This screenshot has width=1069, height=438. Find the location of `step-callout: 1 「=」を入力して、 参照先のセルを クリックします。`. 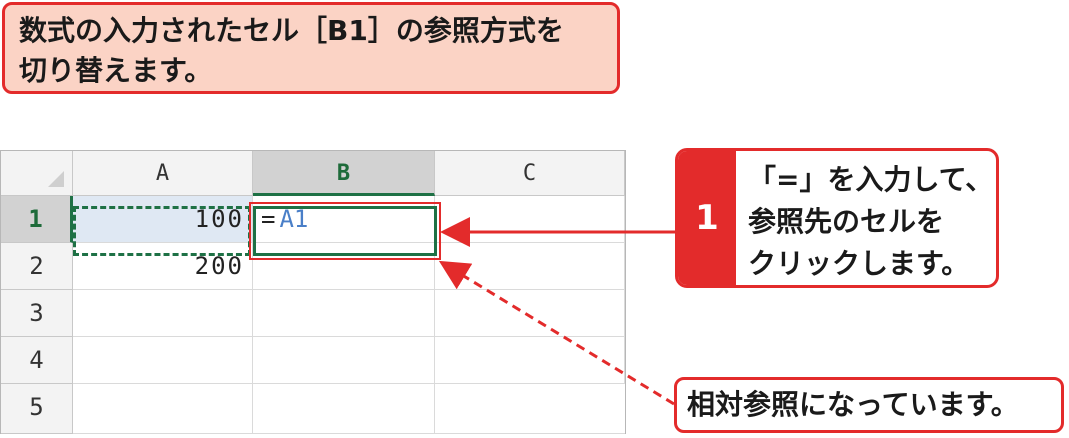

step-callout: 1 「=」を入力して、 参照先のセルを クリックします。 is located at coordinates (837, 218).